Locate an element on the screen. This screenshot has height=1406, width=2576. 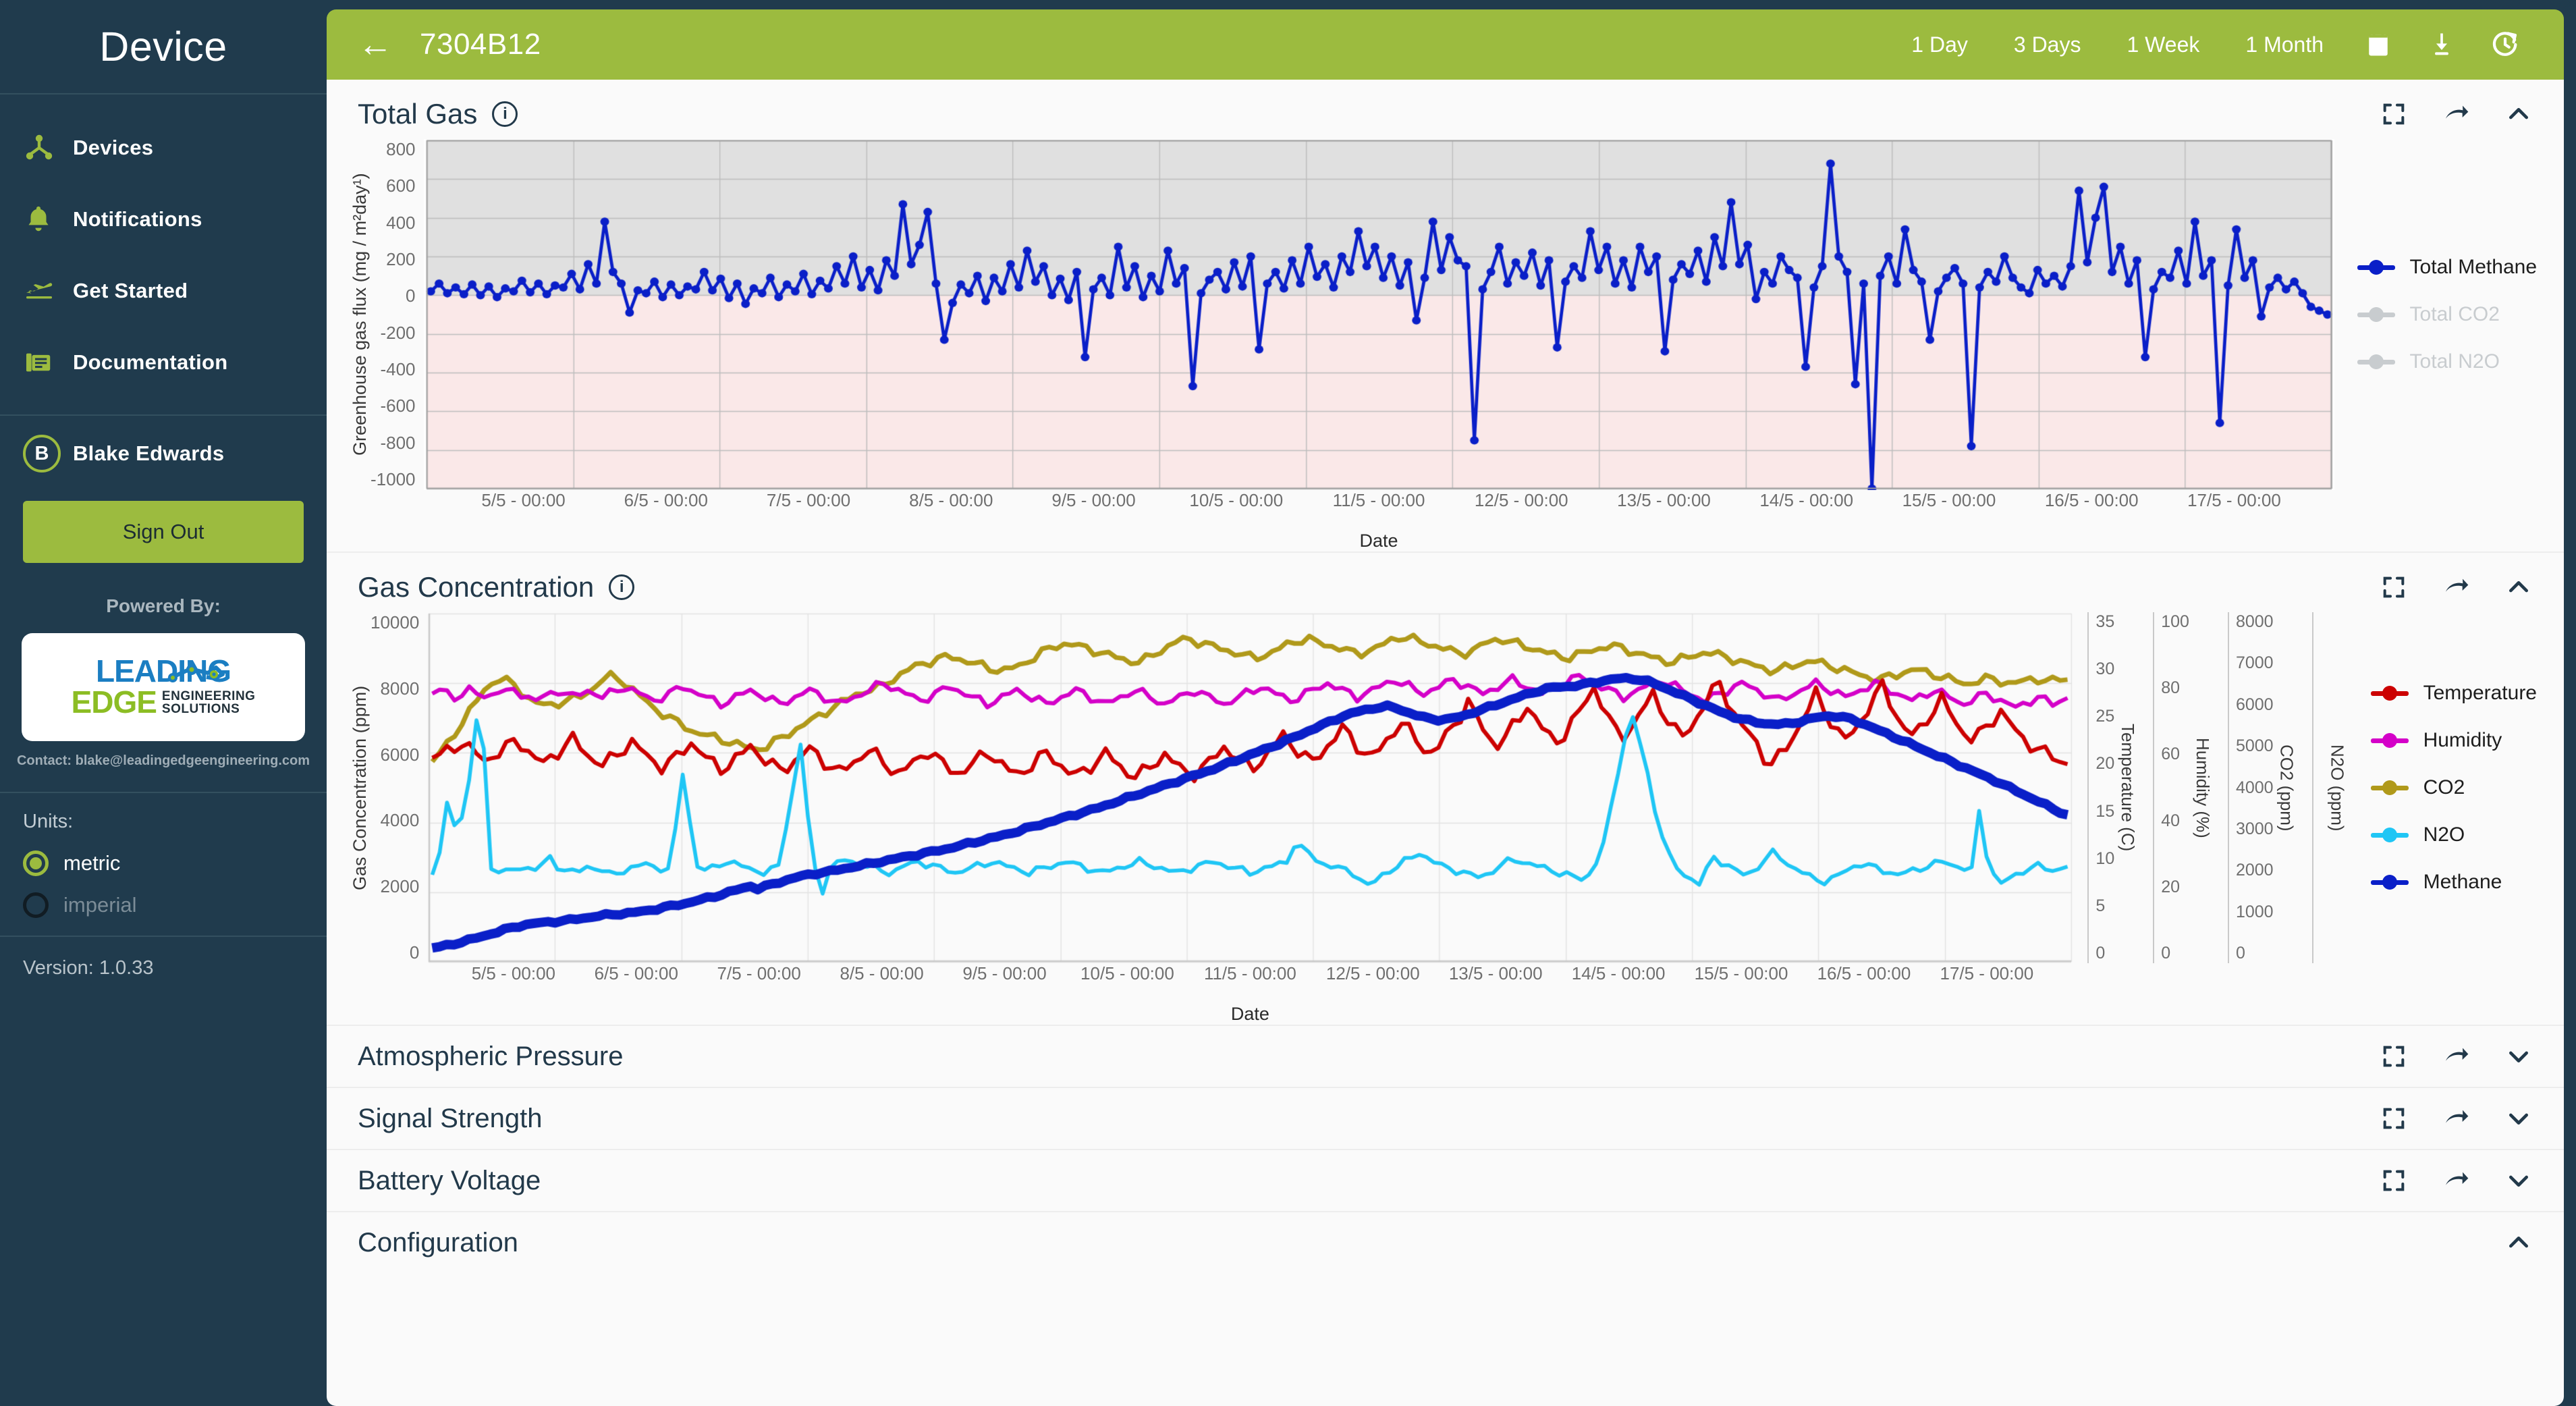
radio-imperial: imperial is located at coordinates (175, 905).